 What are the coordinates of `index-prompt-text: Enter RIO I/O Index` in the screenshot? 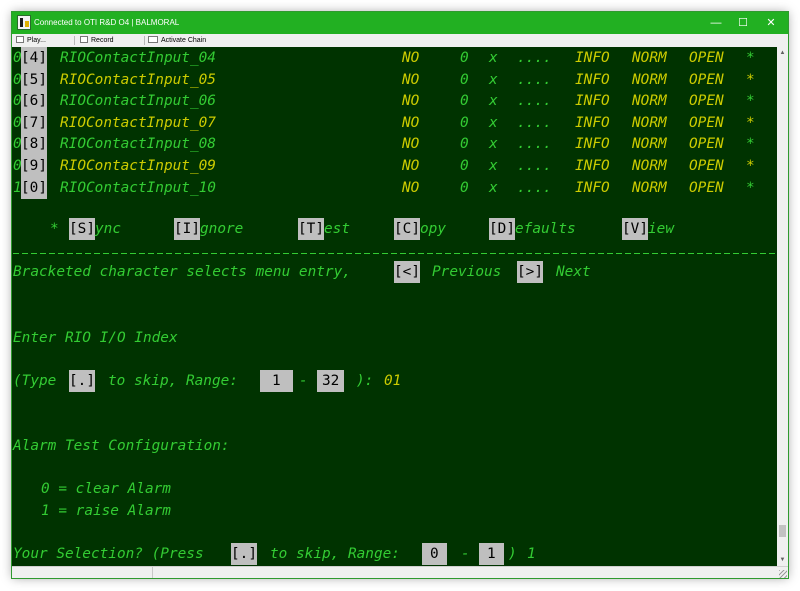 It's located at (95, 338).